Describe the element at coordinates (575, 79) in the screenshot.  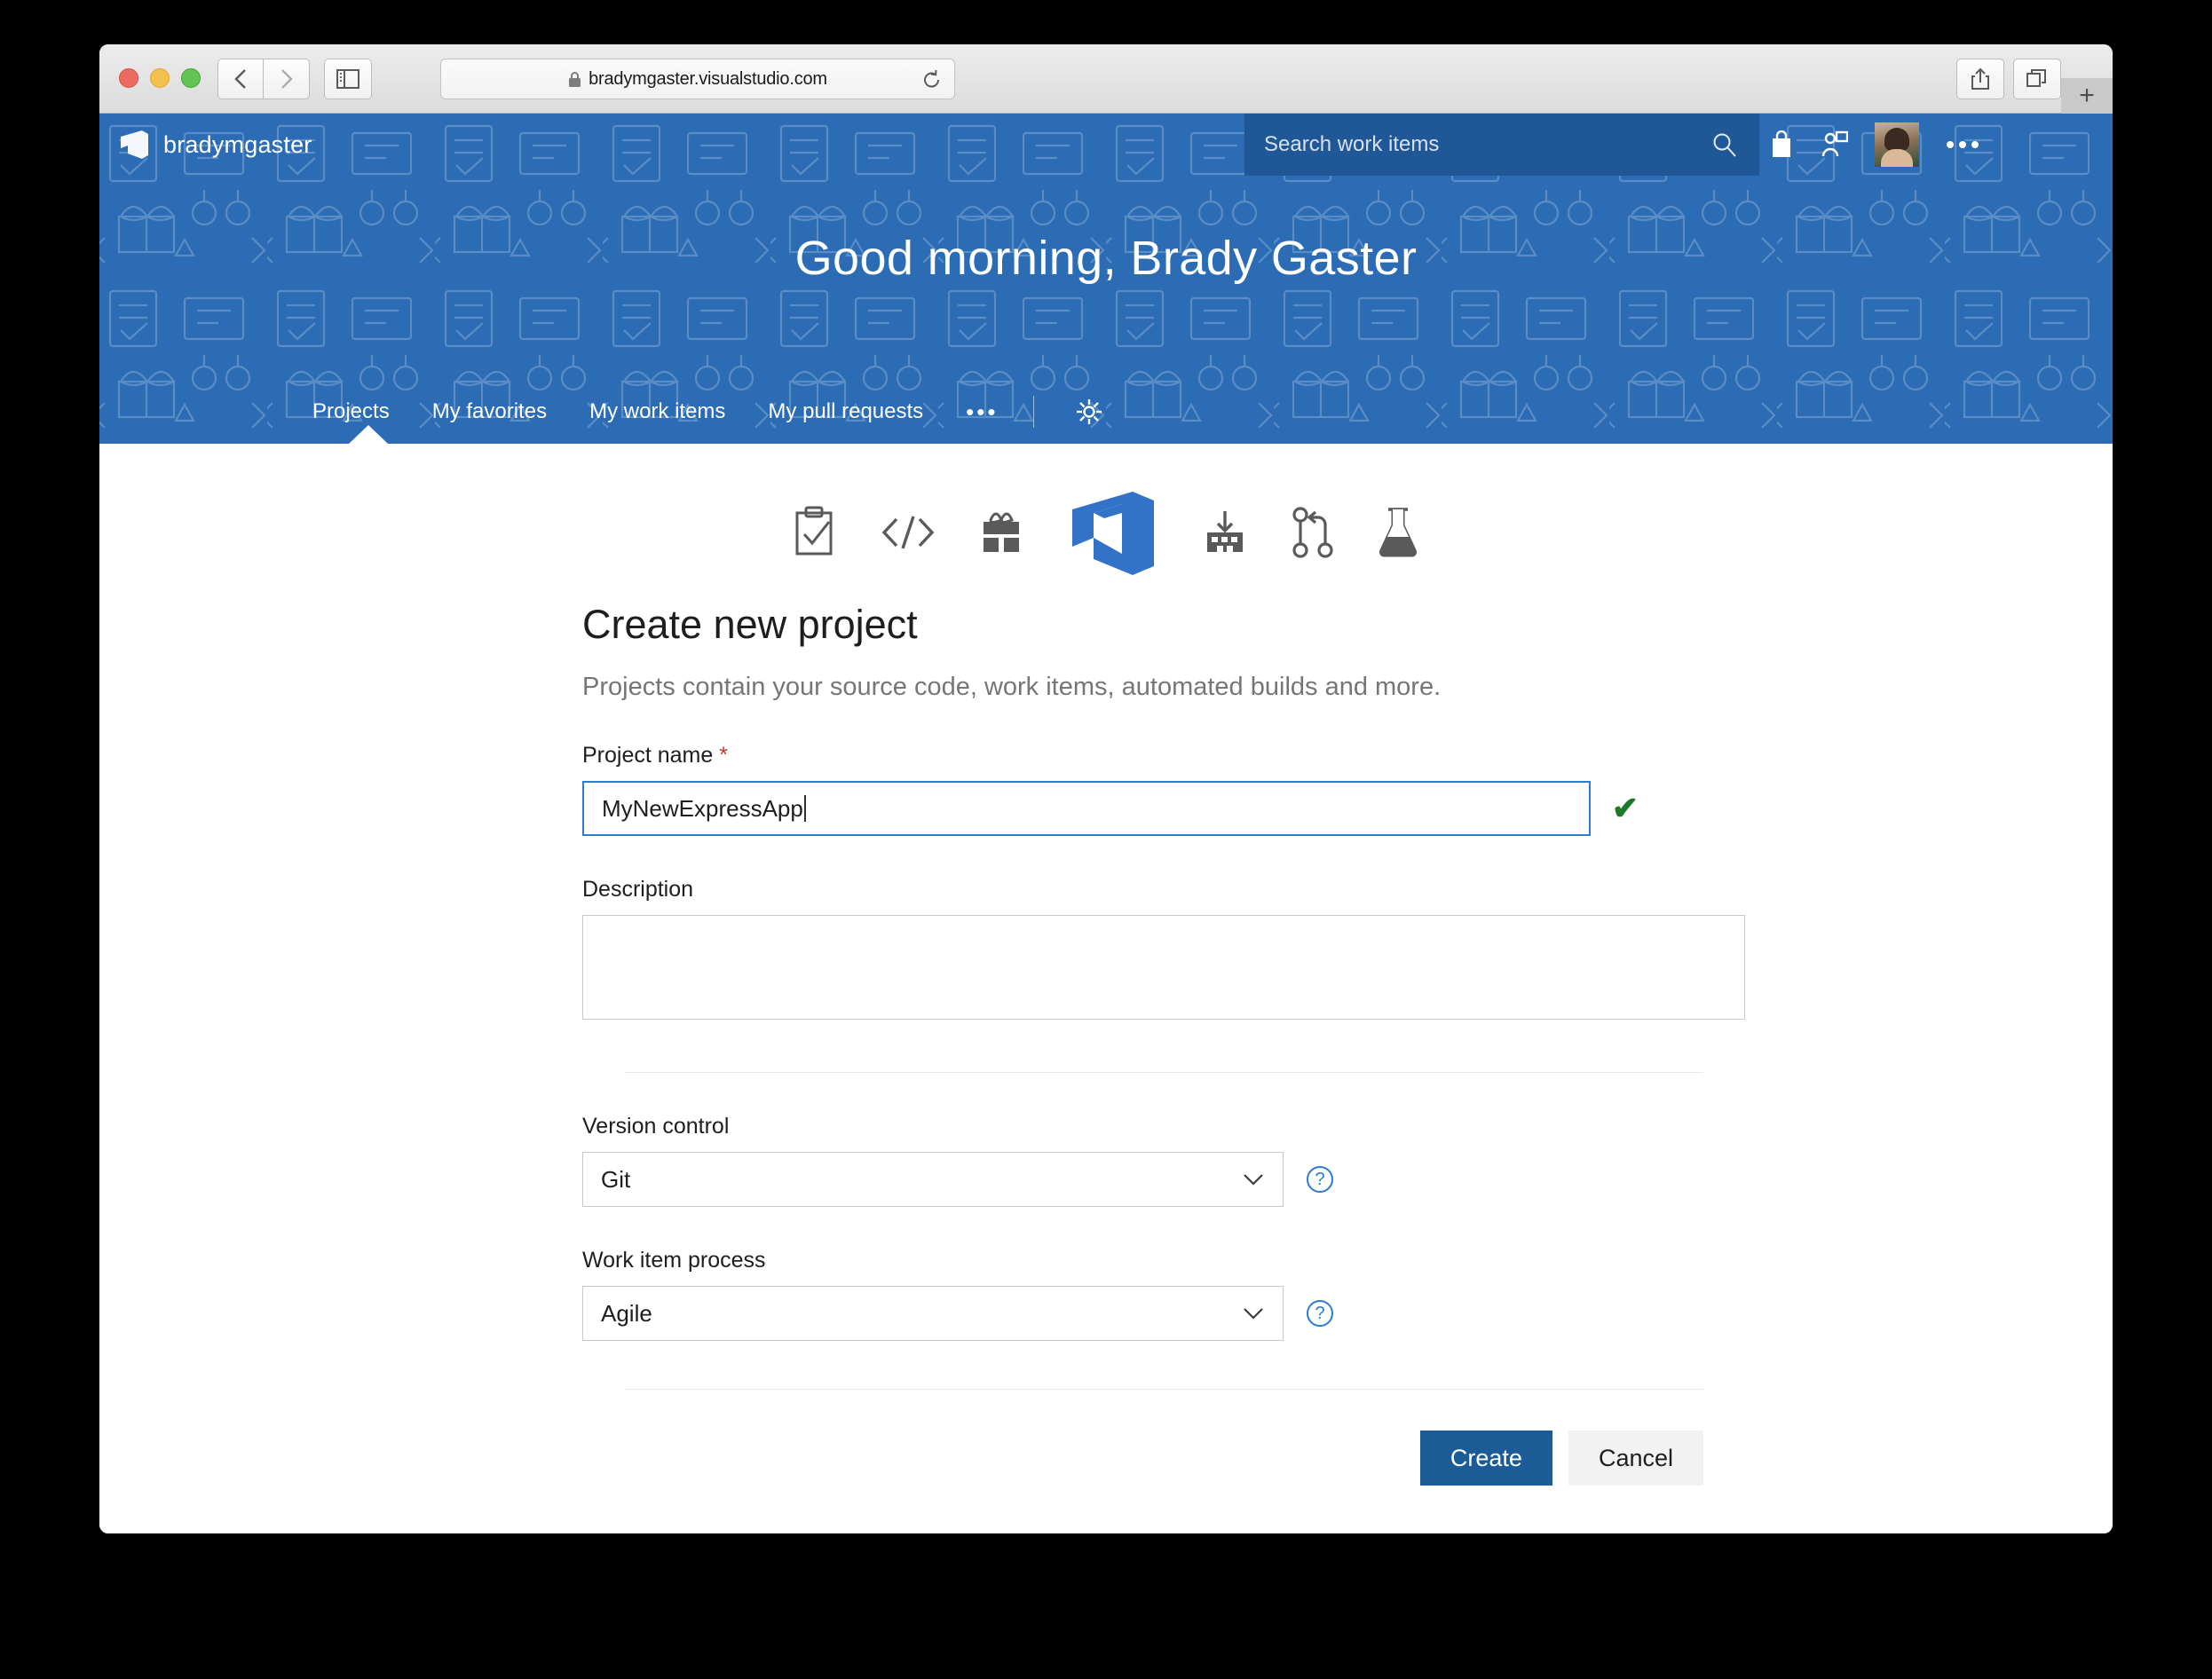
I see `lock-icon` at that location.